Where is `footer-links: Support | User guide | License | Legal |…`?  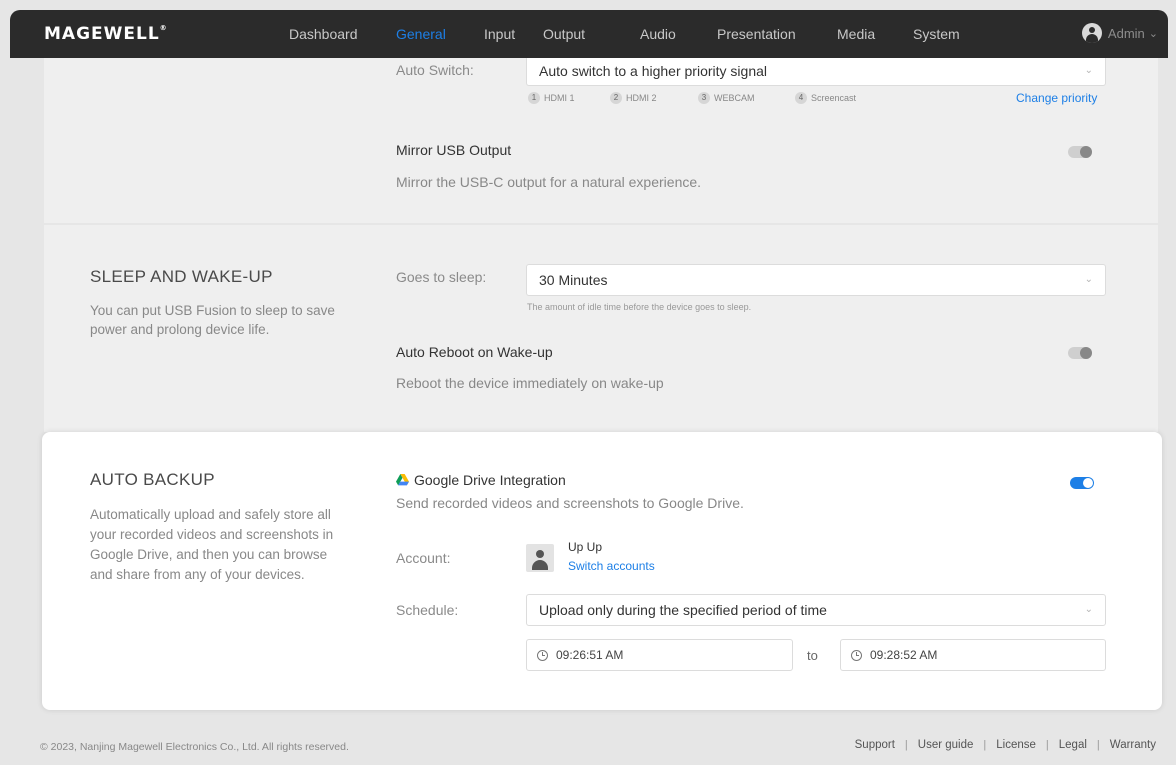 footer-links: Support | User guide | License | Legal |… is located at coordinates (1005, 745).